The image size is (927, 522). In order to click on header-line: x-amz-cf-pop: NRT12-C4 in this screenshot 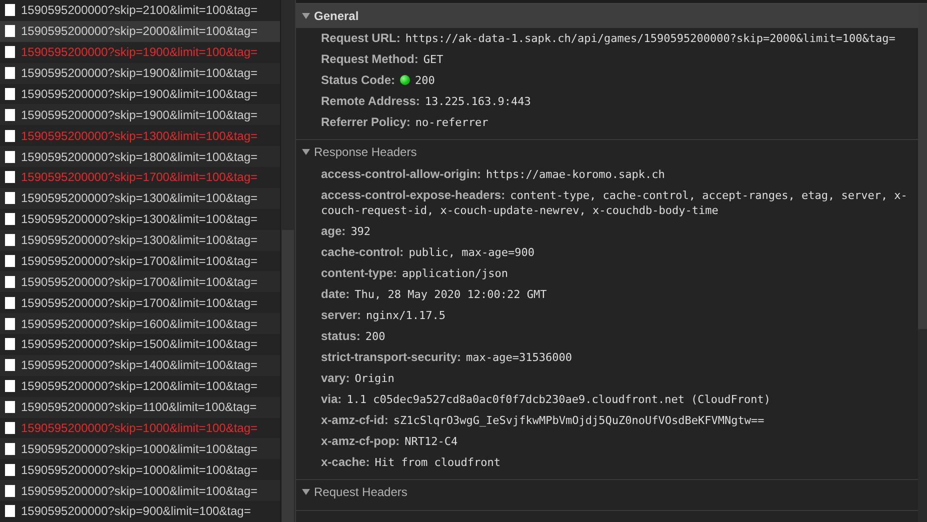, I will do `click(389, 441)`.